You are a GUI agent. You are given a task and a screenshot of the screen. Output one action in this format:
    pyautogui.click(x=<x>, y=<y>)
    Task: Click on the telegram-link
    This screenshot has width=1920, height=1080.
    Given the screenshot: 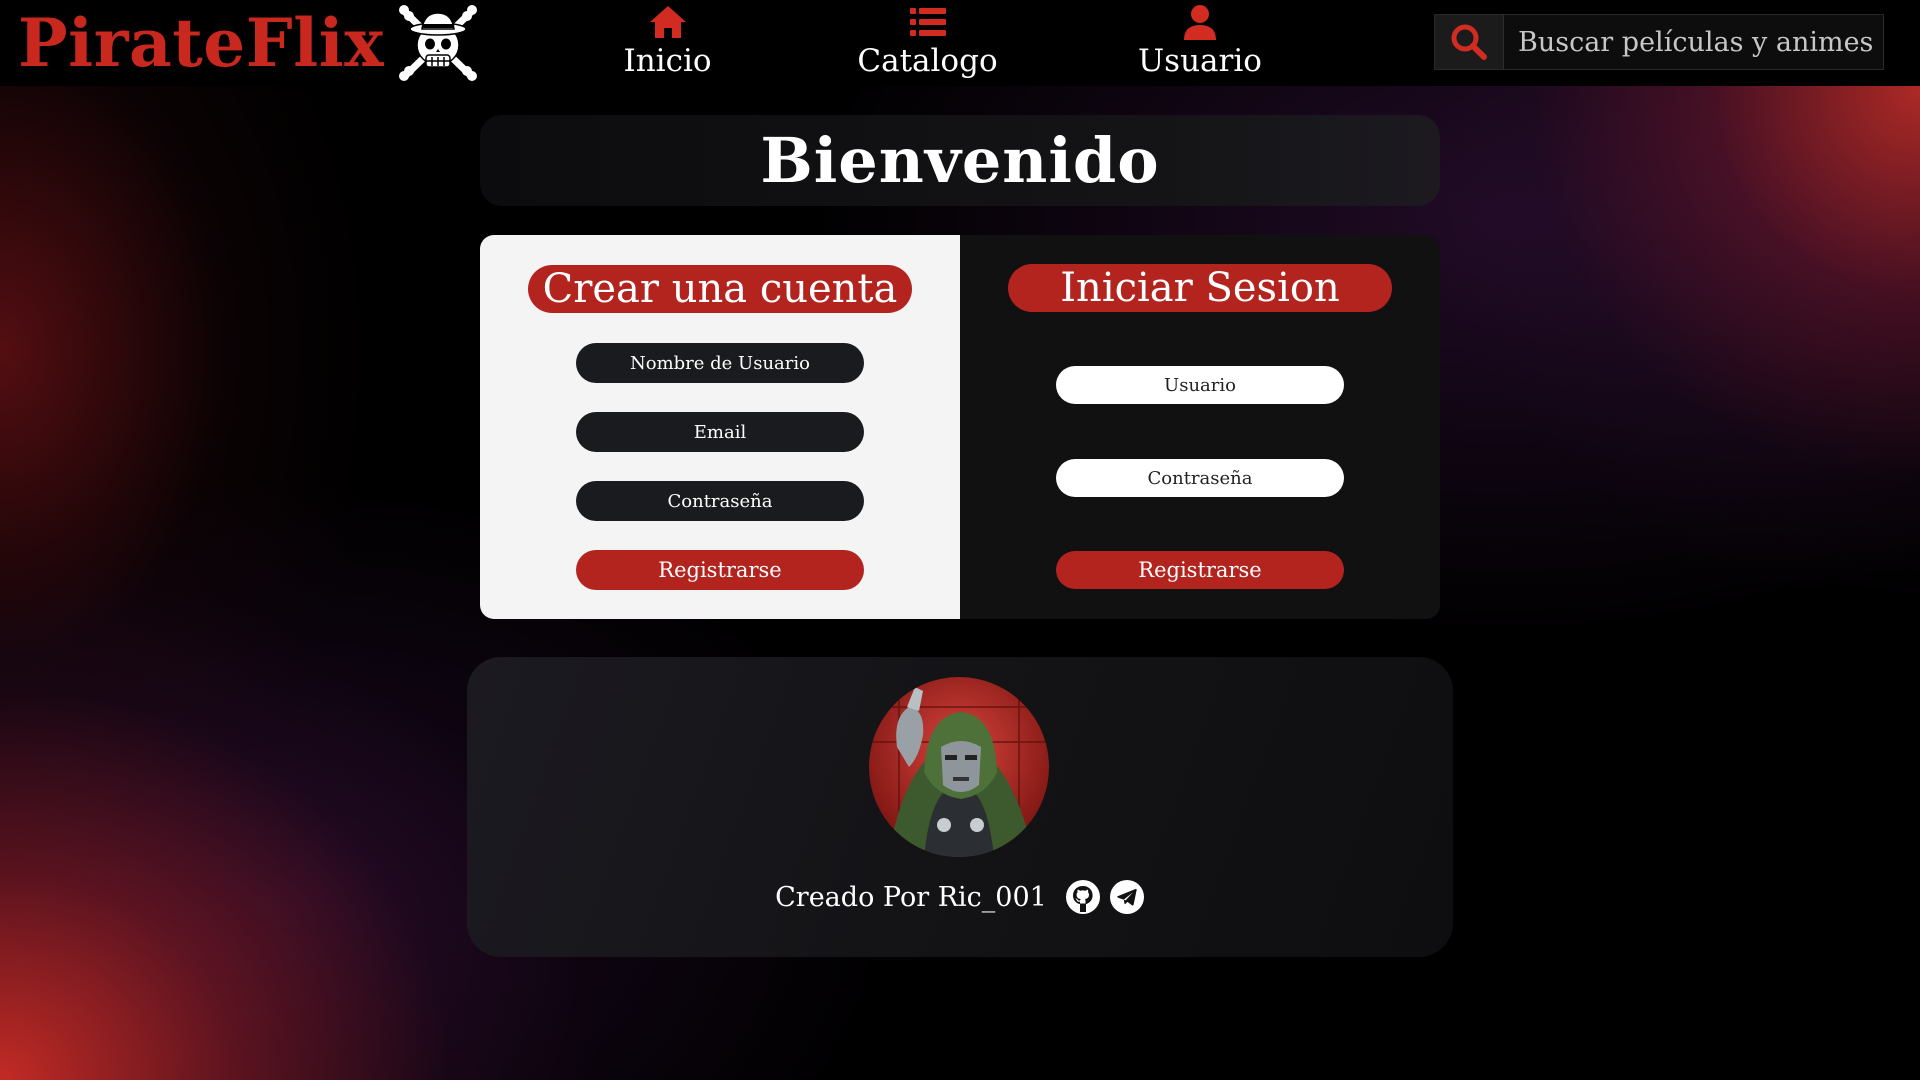 What is the action you would take?
    pyautogui.click(x=1127, y=897)
    